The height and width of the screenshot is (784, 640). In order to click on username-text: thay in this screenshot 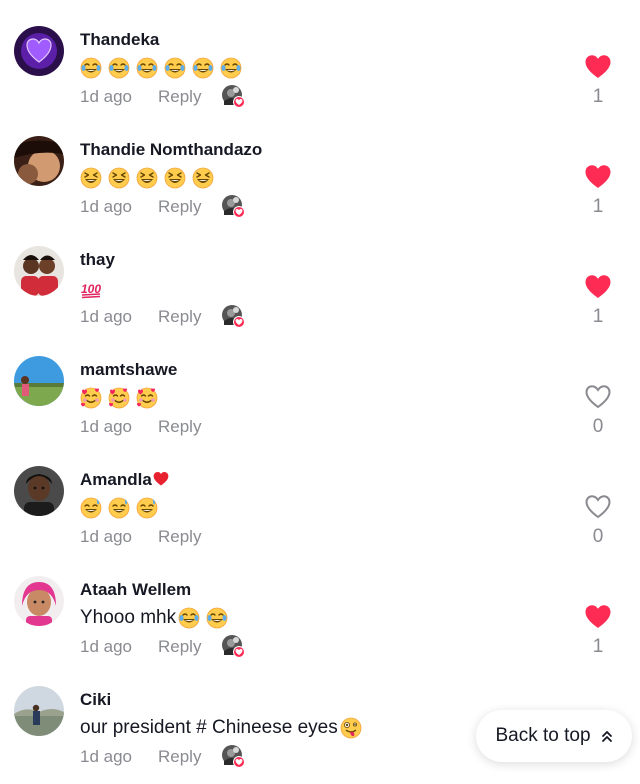, I will do `click(97, 259)`.